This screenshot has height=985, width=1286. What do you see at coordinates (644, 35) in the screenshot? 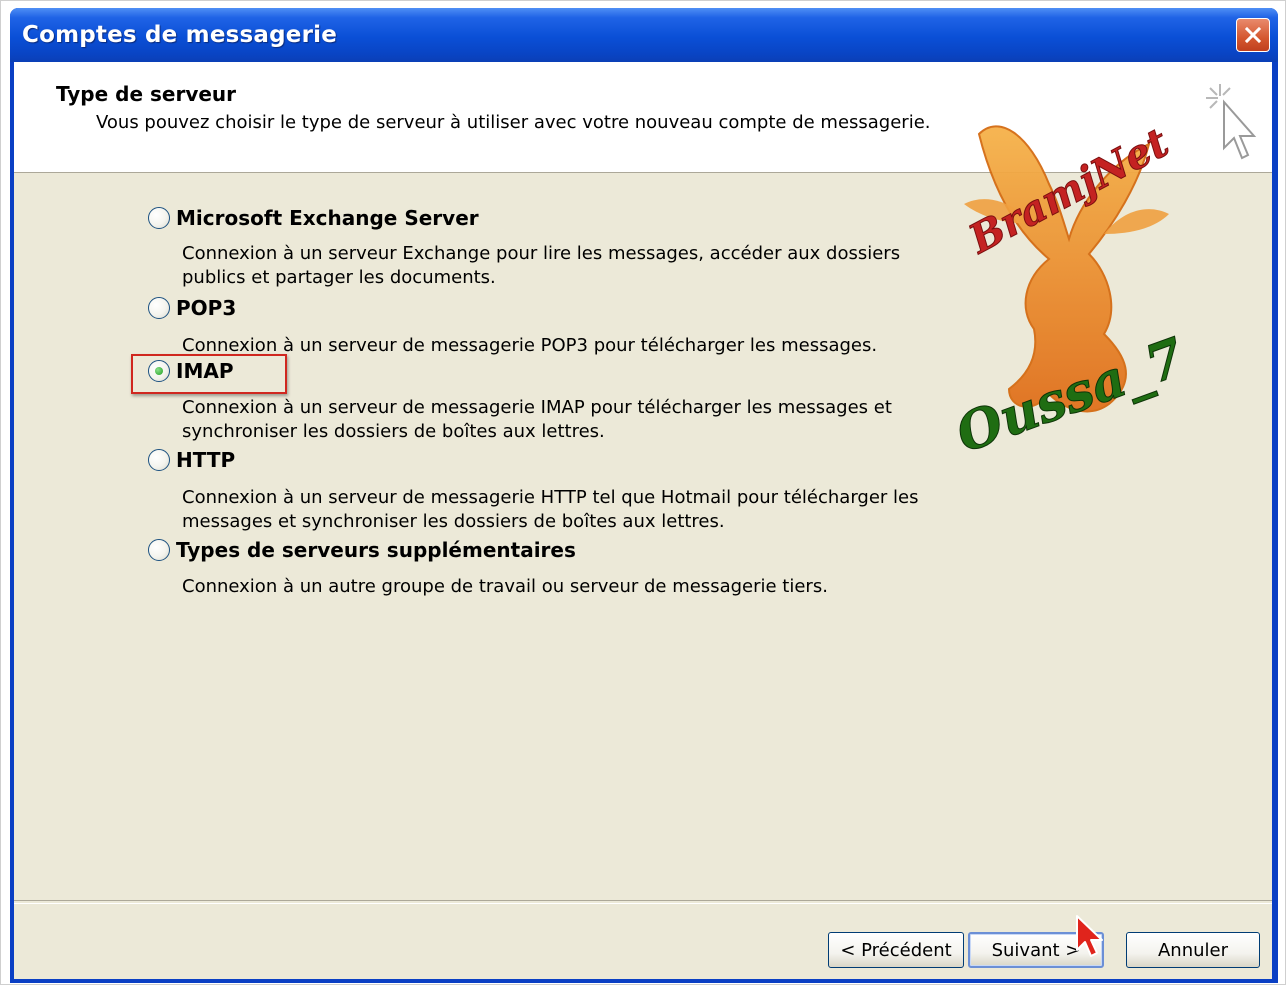
I see `title-bar: Comptes de messagerie` at bounding box center [644, 35].